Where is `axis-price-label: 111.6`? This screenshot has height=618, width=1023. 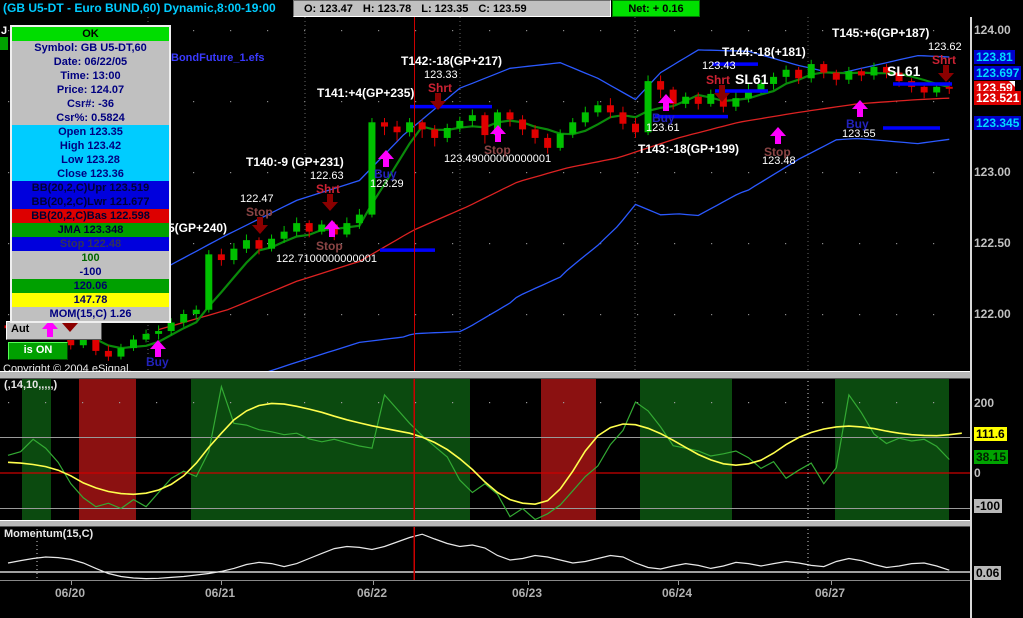
axis-price-label: 111.6 is located at coordinates (990, 434).